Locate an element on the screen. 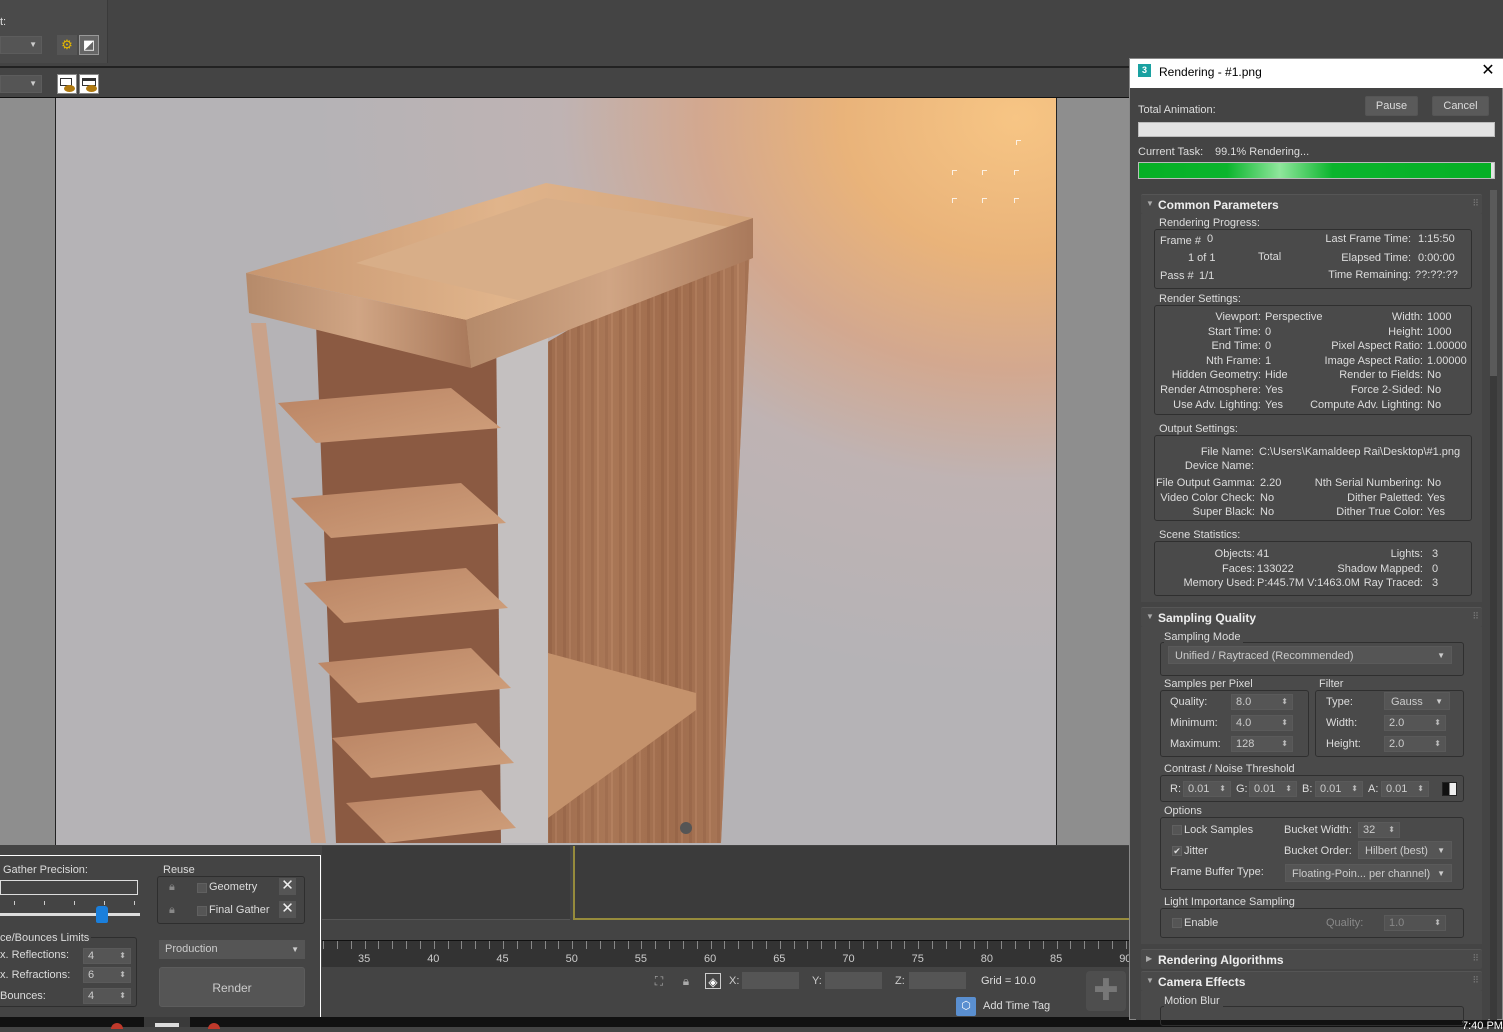  x-coordinate-field is located at coordinates (770, 980).